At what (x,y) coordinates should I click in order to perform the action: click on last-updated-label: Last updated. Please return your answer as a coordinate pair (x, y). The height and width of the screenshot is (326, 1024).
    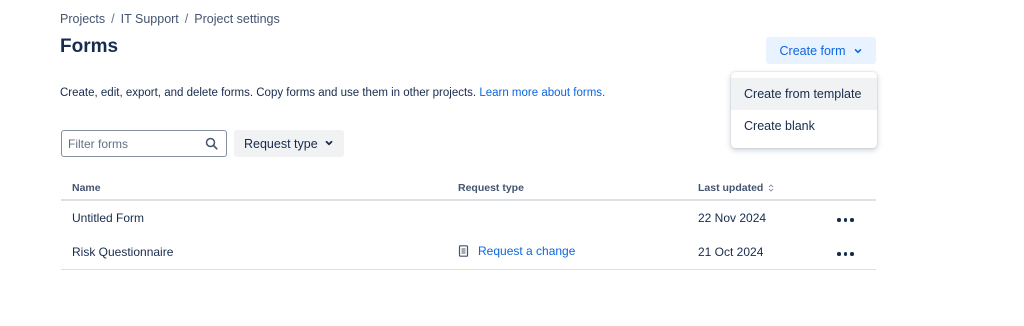
    Looking at the image, I should click on (731, 188).